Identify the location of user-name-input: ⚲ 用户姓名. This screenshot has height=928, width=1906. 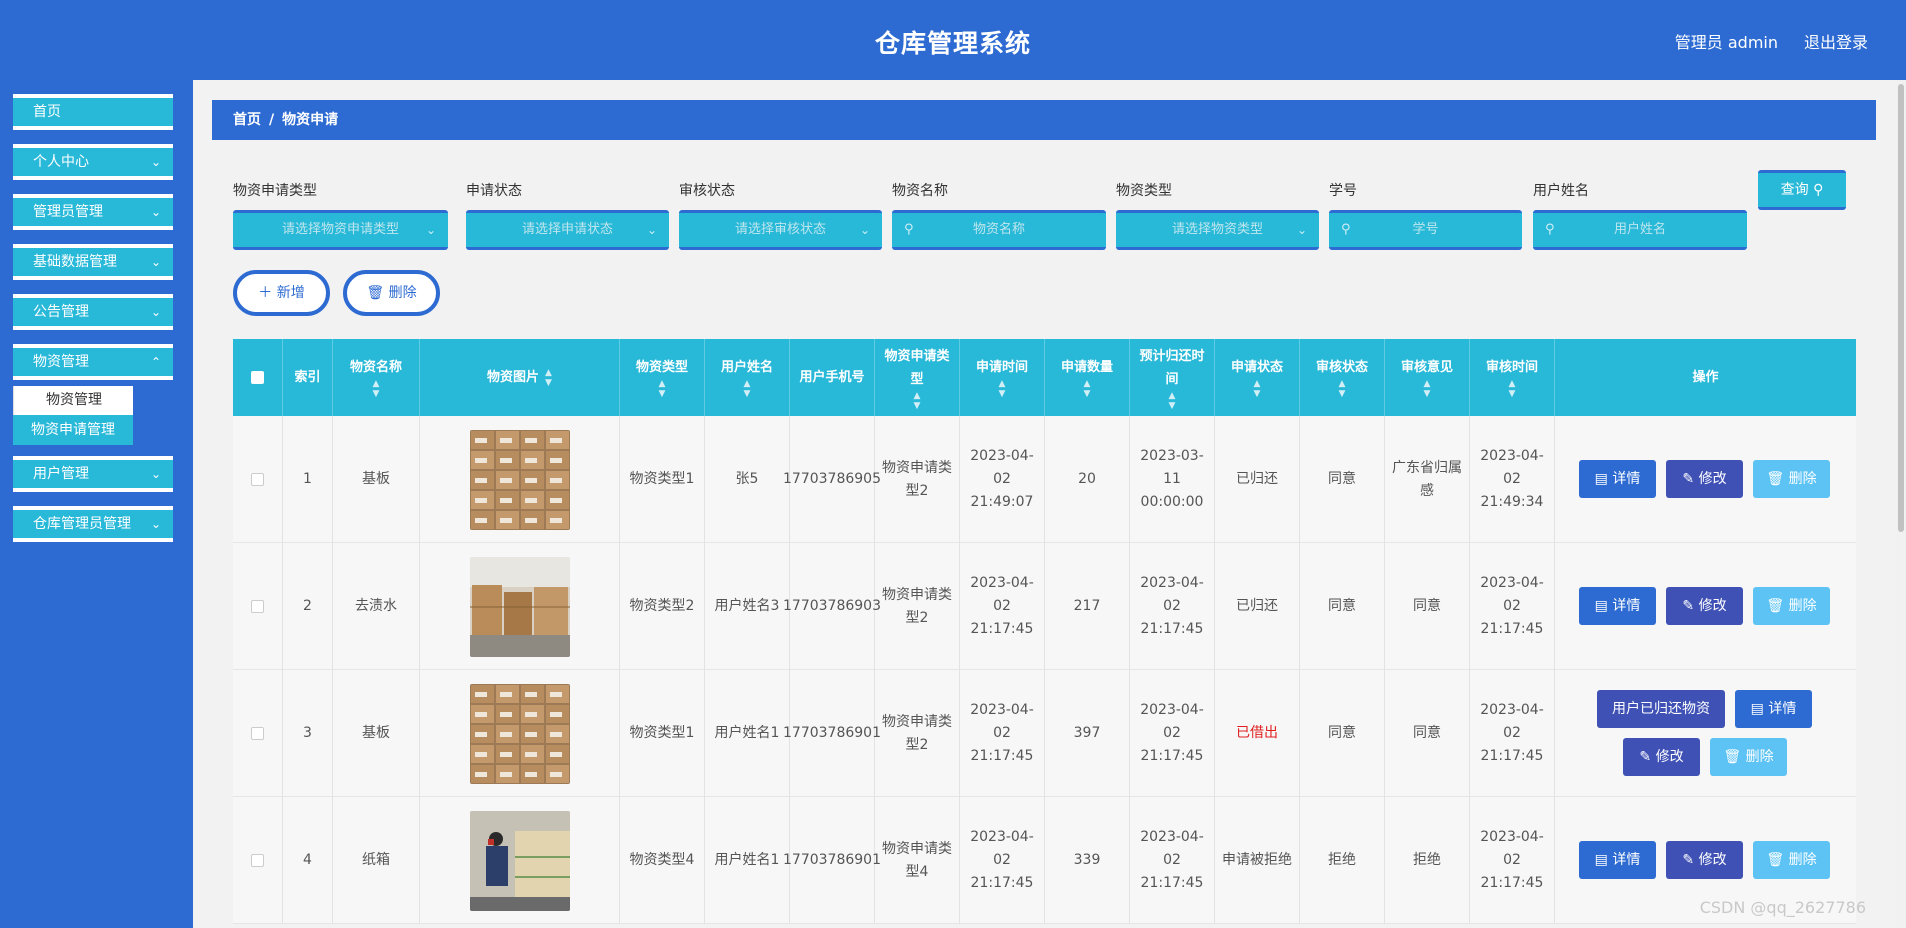
(1640, 230).